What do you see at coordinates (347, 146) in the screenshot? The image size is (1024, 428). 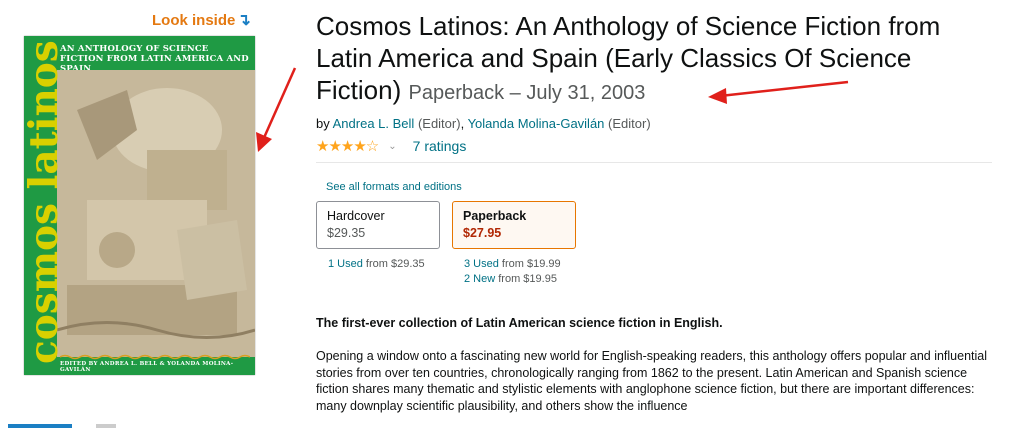 I see `star-rating-icon: ★★★★☆` at bounding box center [347, 146].